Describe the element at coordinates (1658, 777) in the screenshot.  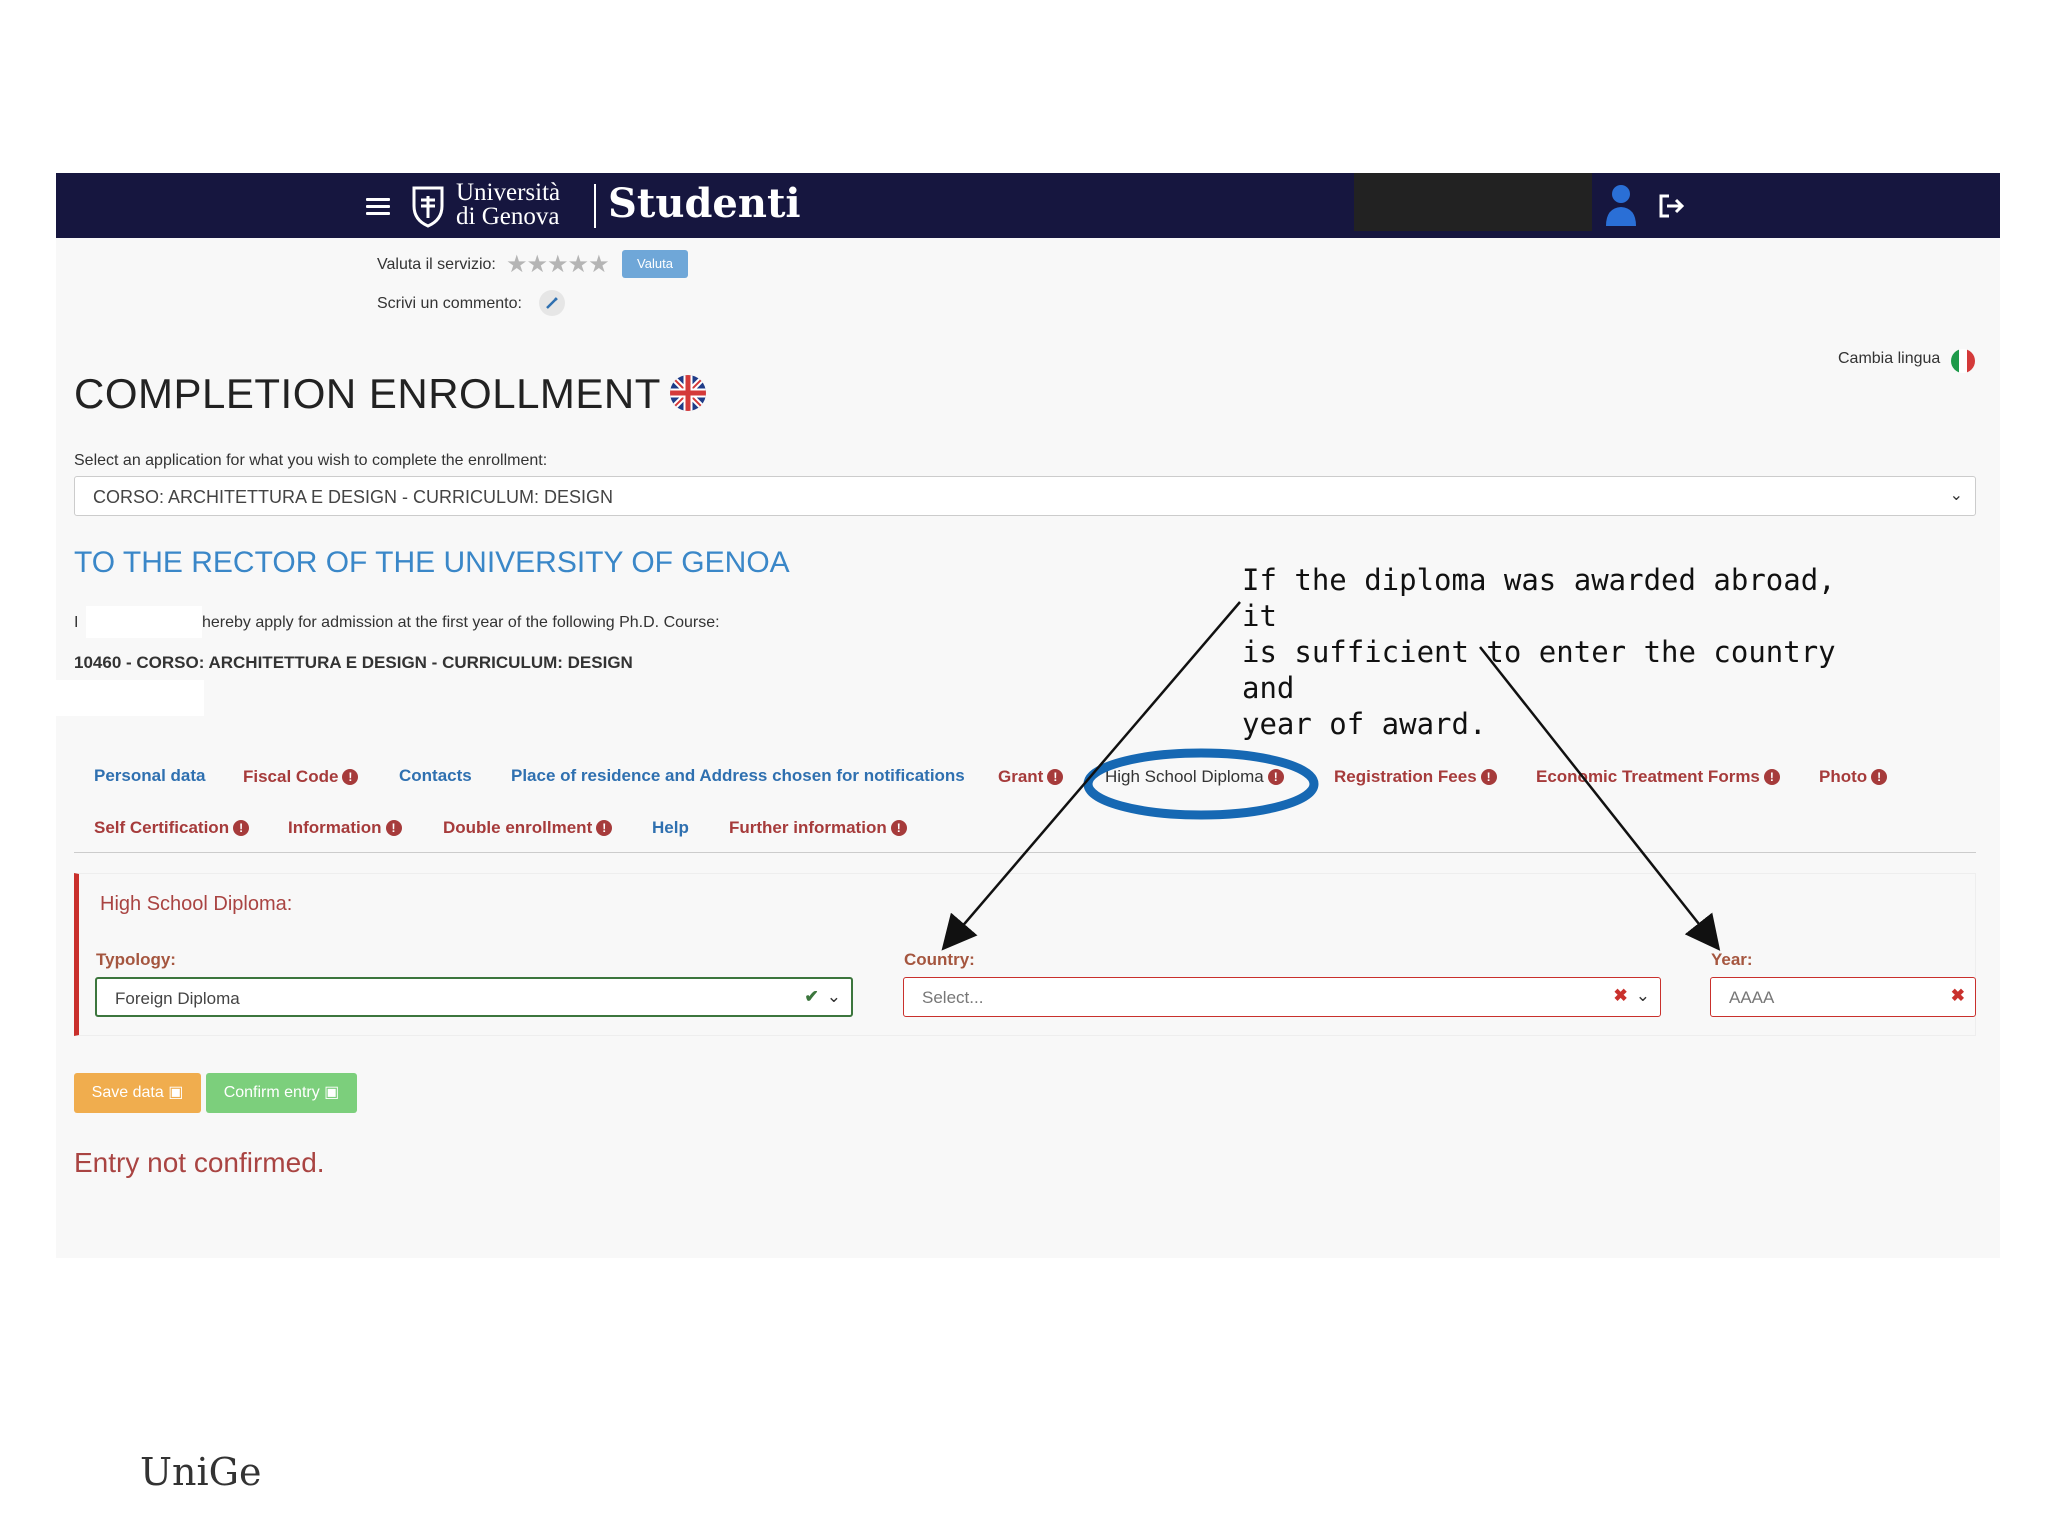
I see `tab-economic-treatment-forms: Economic Treatment Forms!` at that location.